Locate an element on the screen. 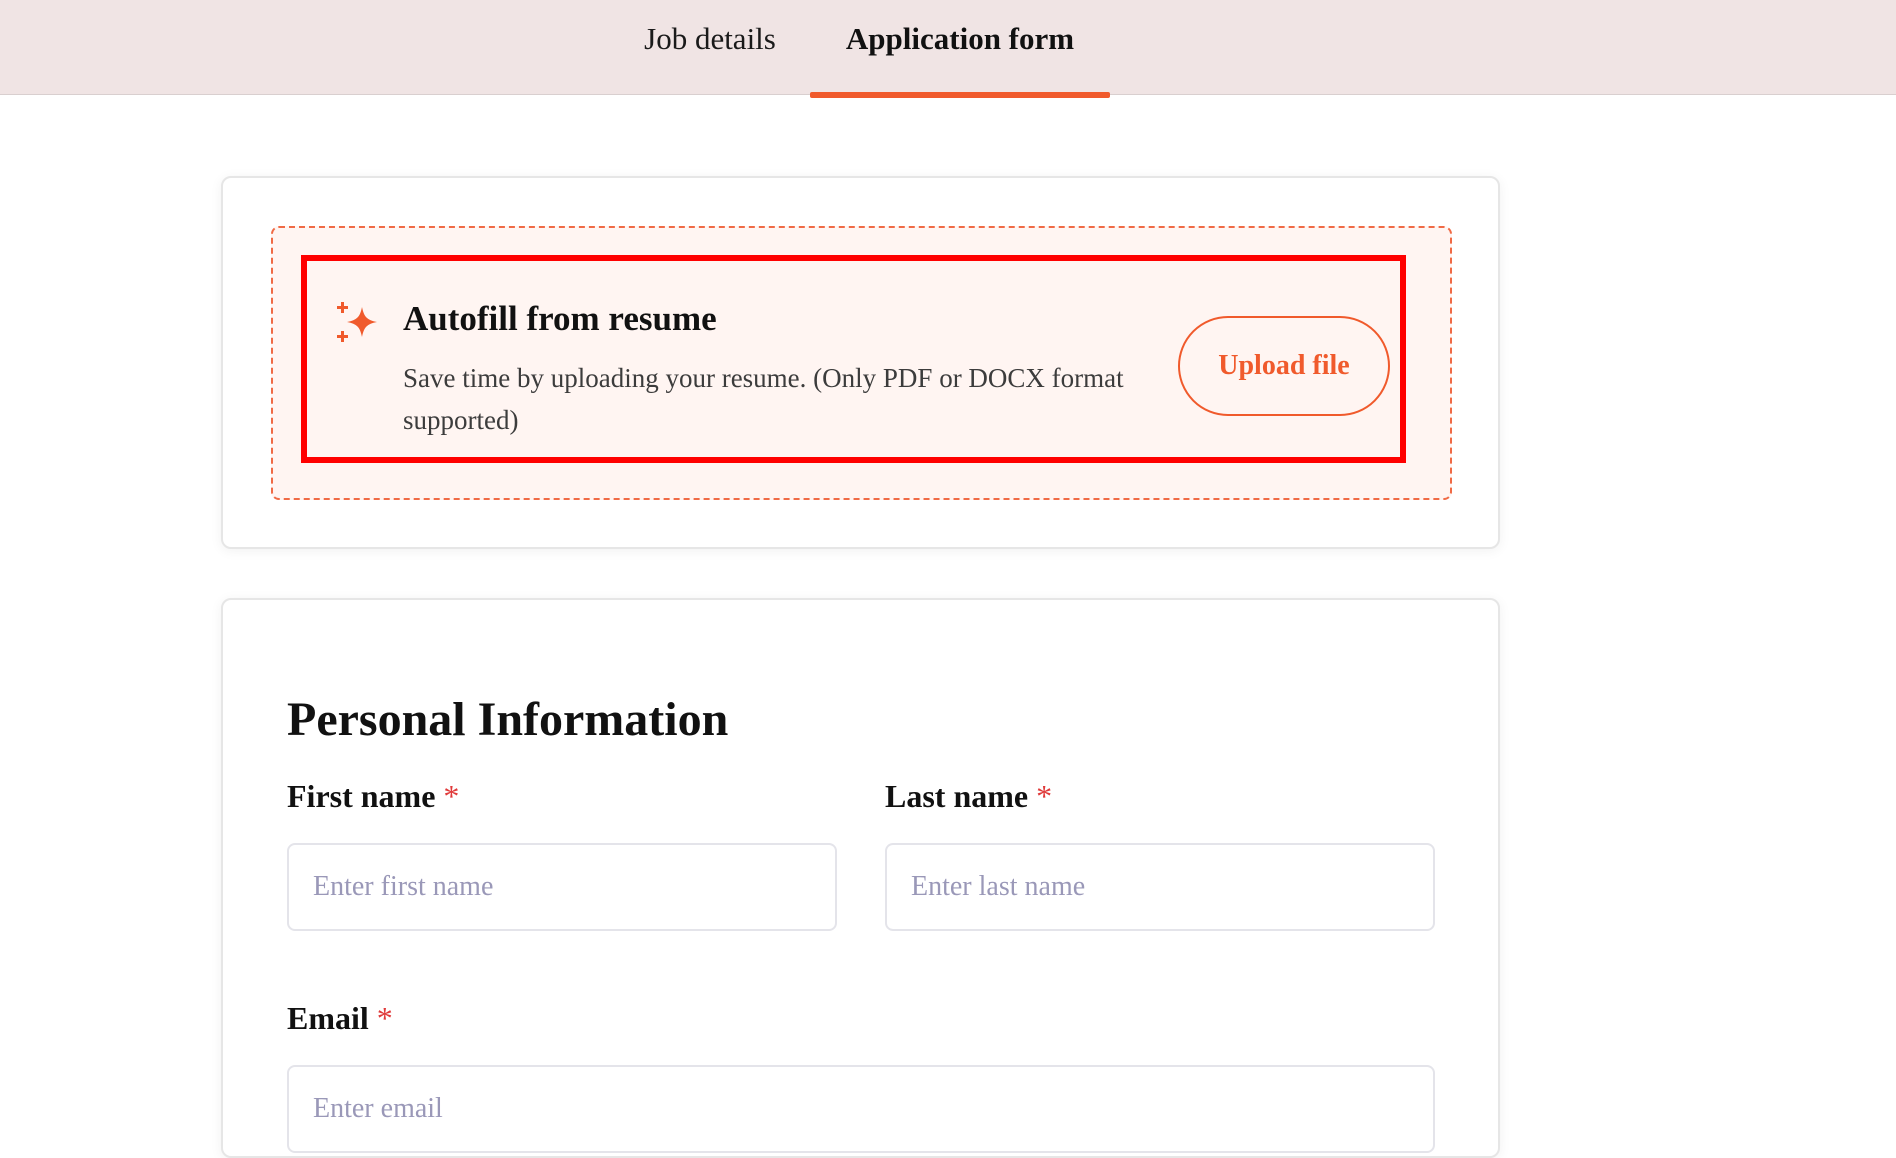 This screenshot has height=1158, width=1896. last-name-input is located at coordinates (1160, 887).